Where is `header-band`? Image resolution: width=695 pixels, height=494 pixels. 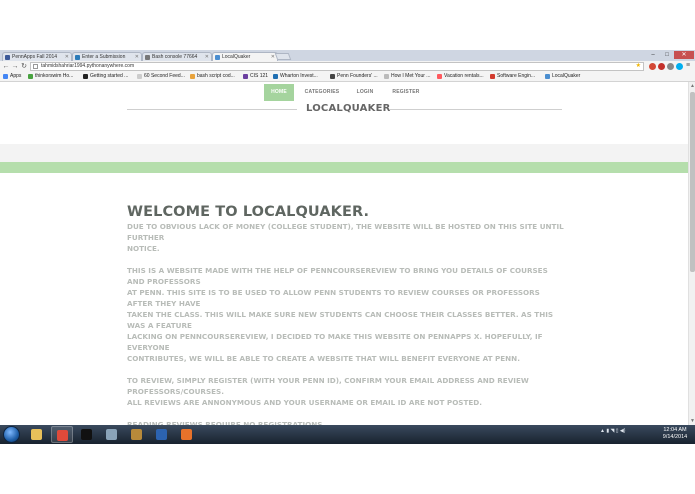 header-band is located at coordinates (344, 153).